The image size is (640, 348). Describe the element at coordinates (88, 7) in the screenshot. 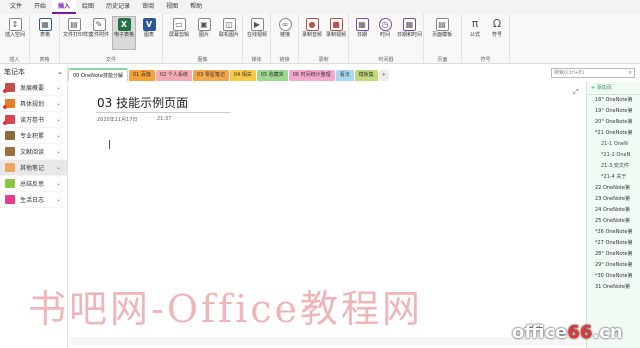

I see `menu-draw: 绘图` at that location.